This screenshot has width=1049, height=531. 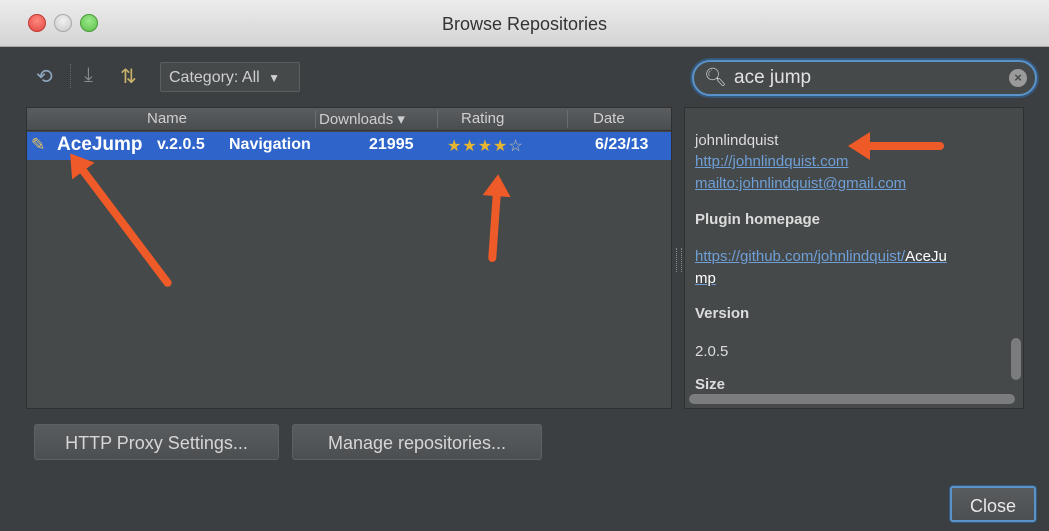 I want to click on download-icon: ⤓, so click(x=88, y=75).